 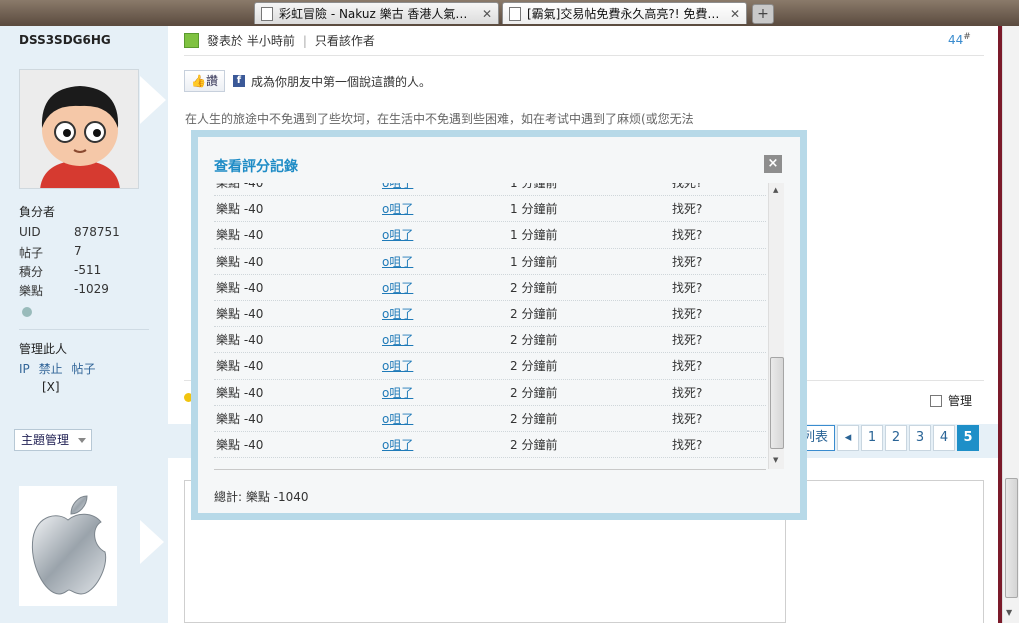 I want to click on page-4-button: 4, so click(x=944, y=438).